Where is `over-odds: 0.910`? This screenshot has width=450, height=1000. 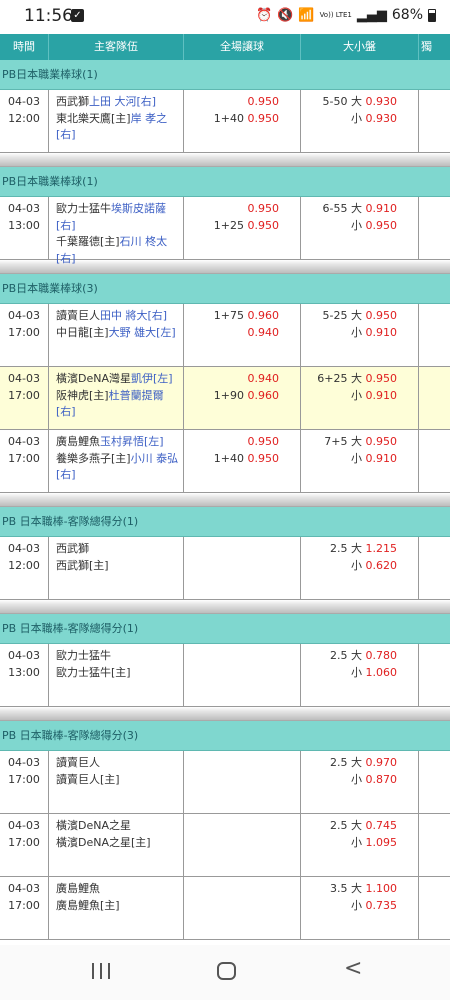 over-odds: 0.910 is located at coordinates (382, 208).